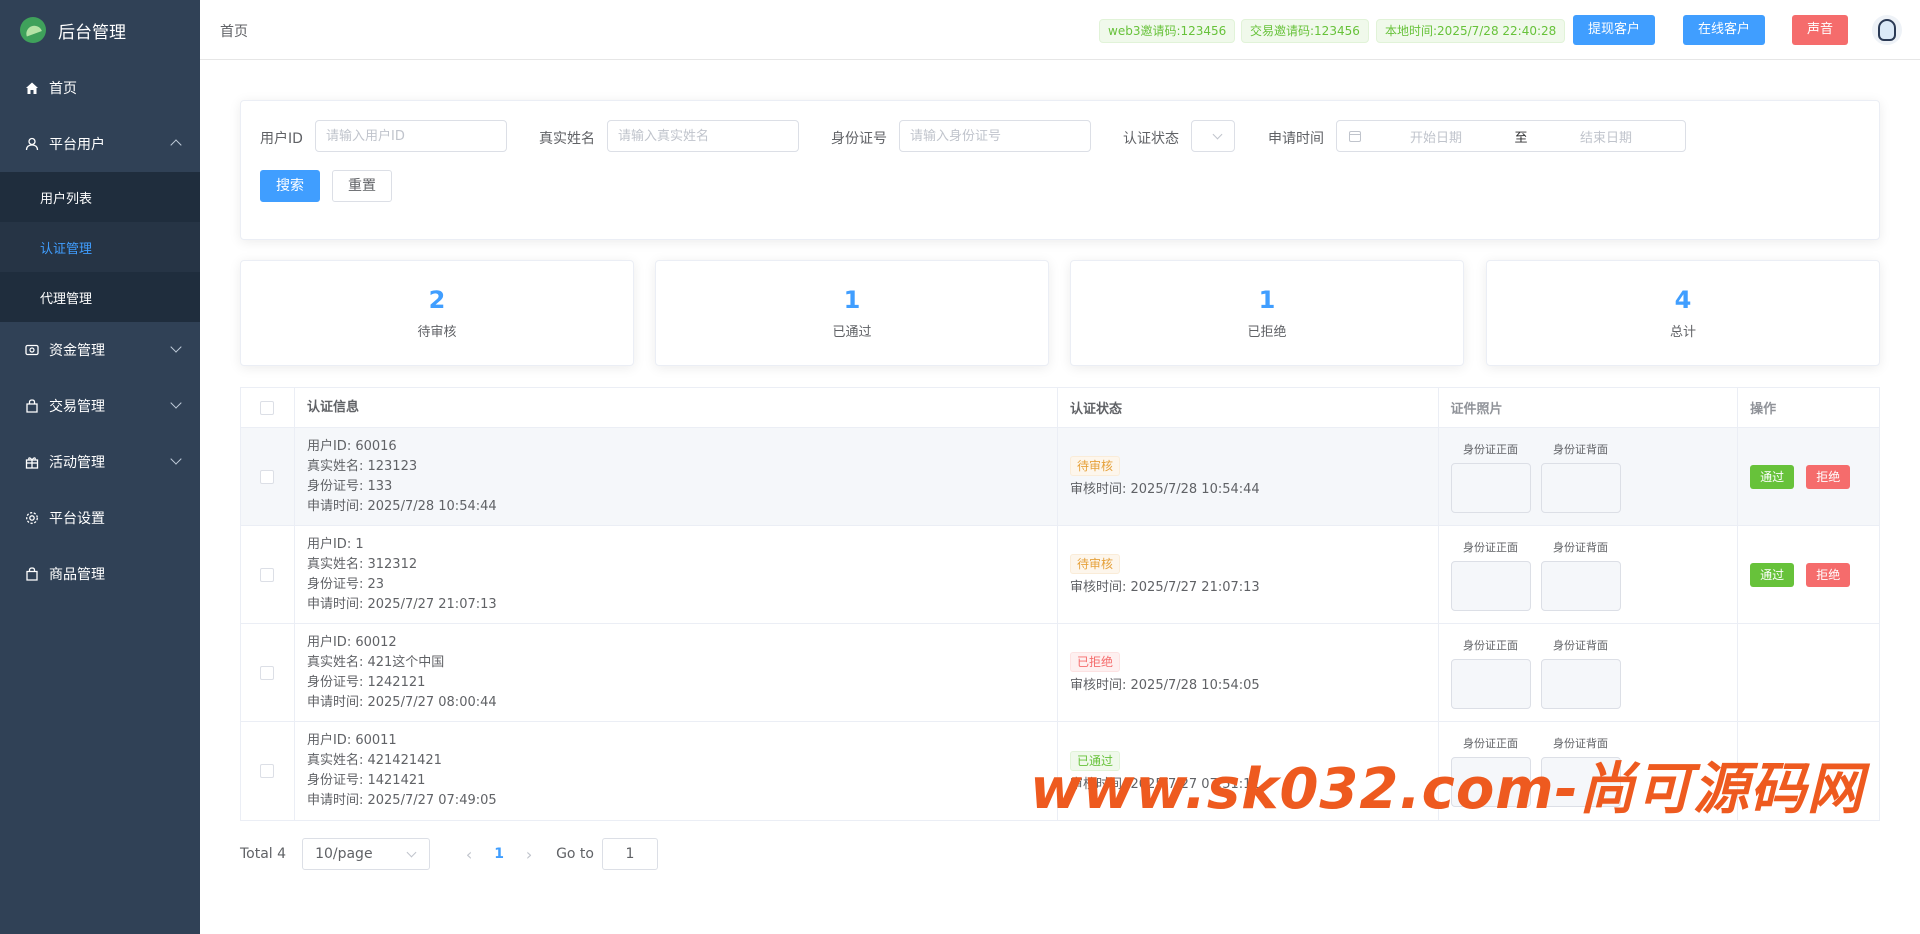 The height and width of the screenshot is (934, 1920). What do you see at coordinates (77, 407) in the screenshot?
I see `sidebar-item-label: 交易管理` at bounding box center [77, 407].